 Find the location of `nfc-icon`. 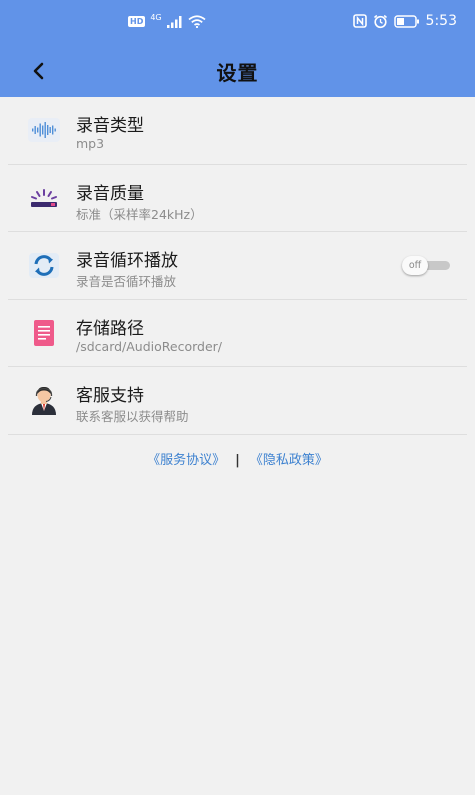

nfc-icon is located at coordinates (359, 21).